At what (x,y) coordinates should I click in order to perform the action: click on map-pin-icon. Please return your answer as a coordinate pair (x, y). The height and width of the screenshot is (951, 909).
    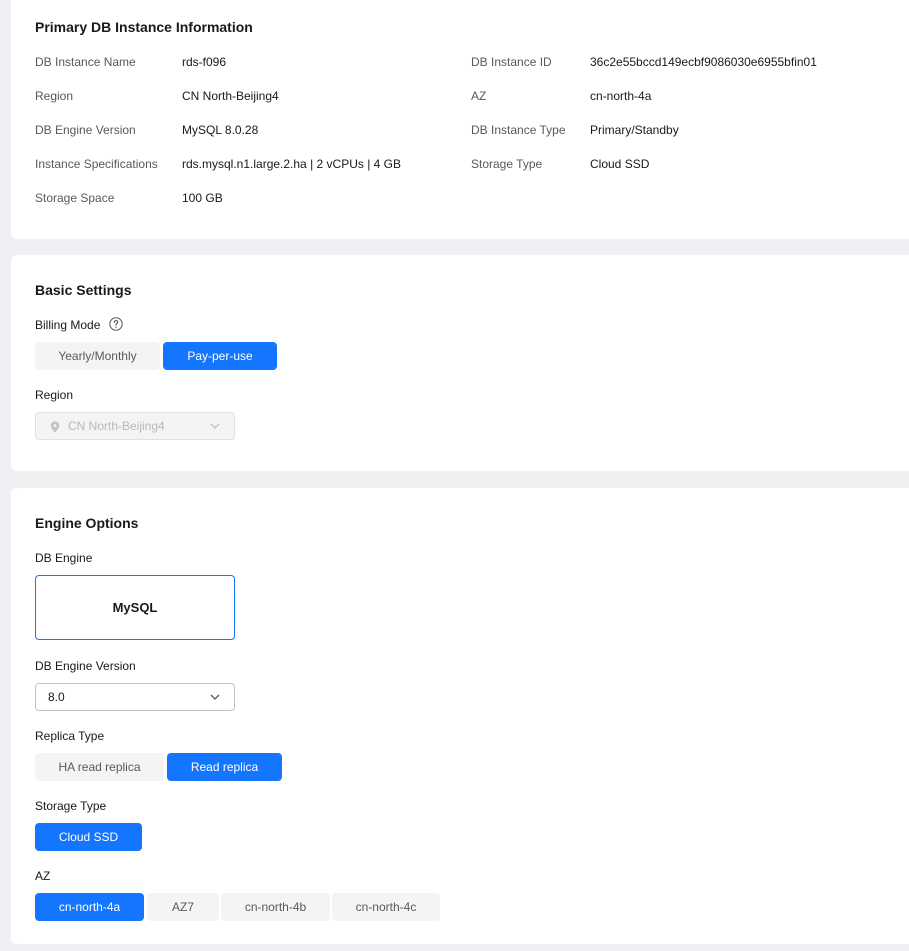
    Looking at the image, I should click on (55, 427).